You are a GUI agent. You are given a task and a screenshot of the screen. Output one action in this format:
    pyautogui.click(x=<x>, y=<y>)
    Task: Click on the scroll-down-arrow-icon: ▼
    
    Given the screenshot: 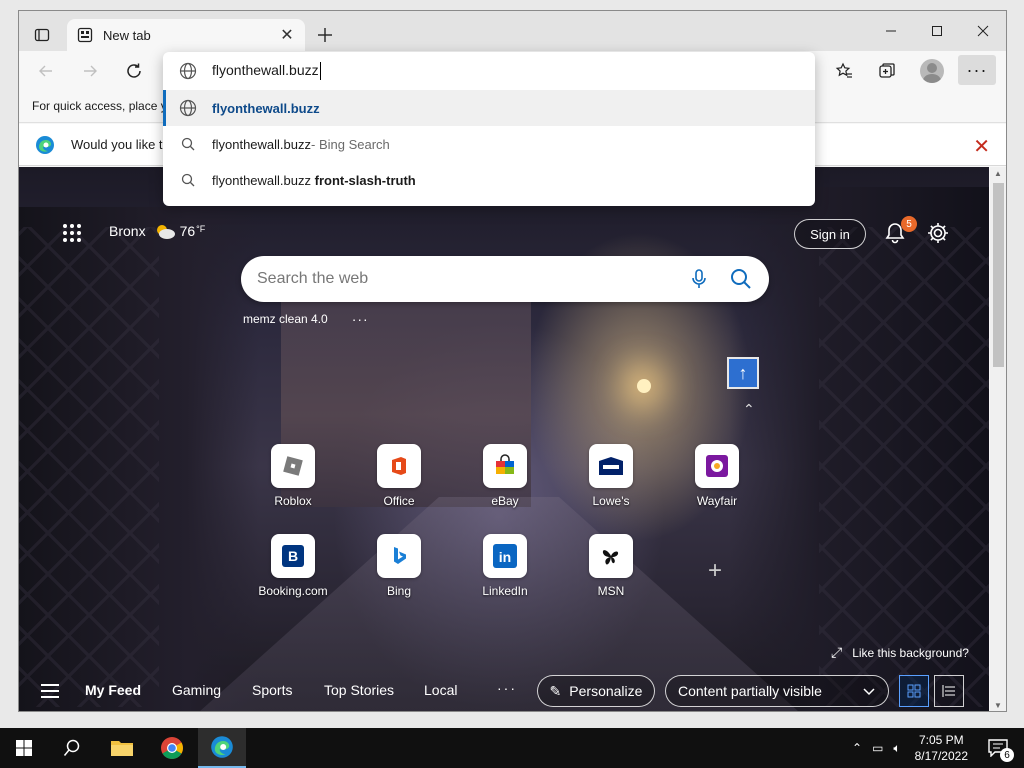 What is the action you would take?
    pyautogui.click(x=998, y=705)
    